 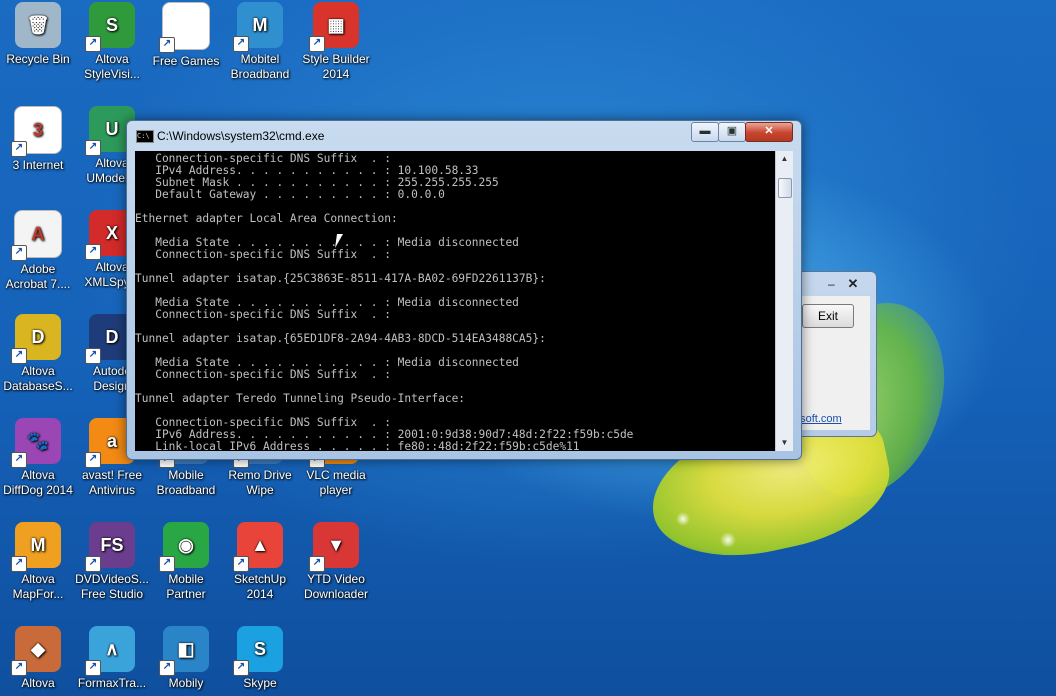 I want to click on desktop-shortcut: ▼ ↗ YTD Video Downloader, so click(x=336, y=561).